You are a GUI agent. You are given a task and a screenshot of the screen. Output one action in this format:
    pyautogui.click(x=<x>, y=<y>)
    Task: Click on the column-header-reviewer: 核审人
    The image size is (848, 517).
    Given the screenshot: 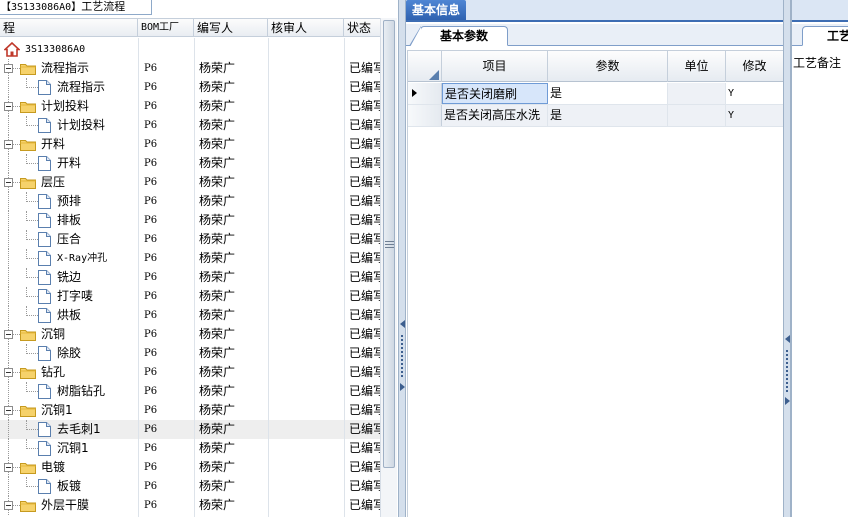 What is the action you would take?
    pyautogui.click(x=306, y=28)
    